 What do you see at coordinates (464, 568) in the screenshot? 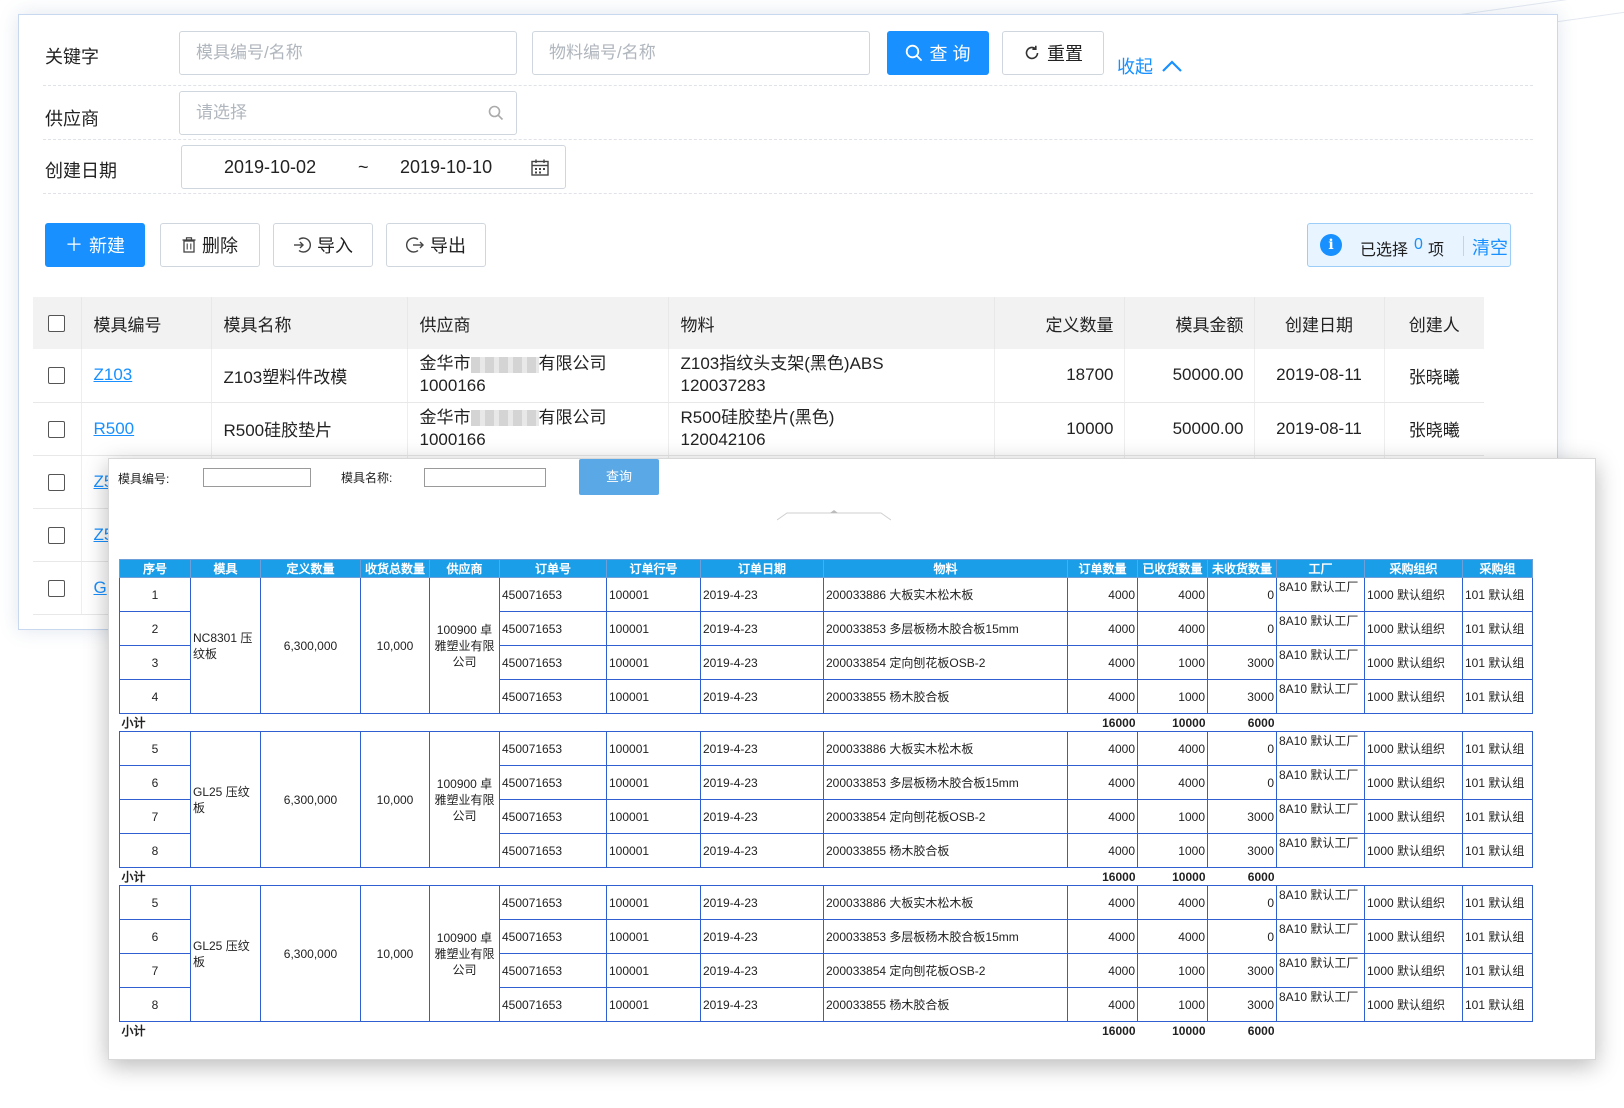
I see `report-col-supplier: 供应商` at bounding box center [464, 568].